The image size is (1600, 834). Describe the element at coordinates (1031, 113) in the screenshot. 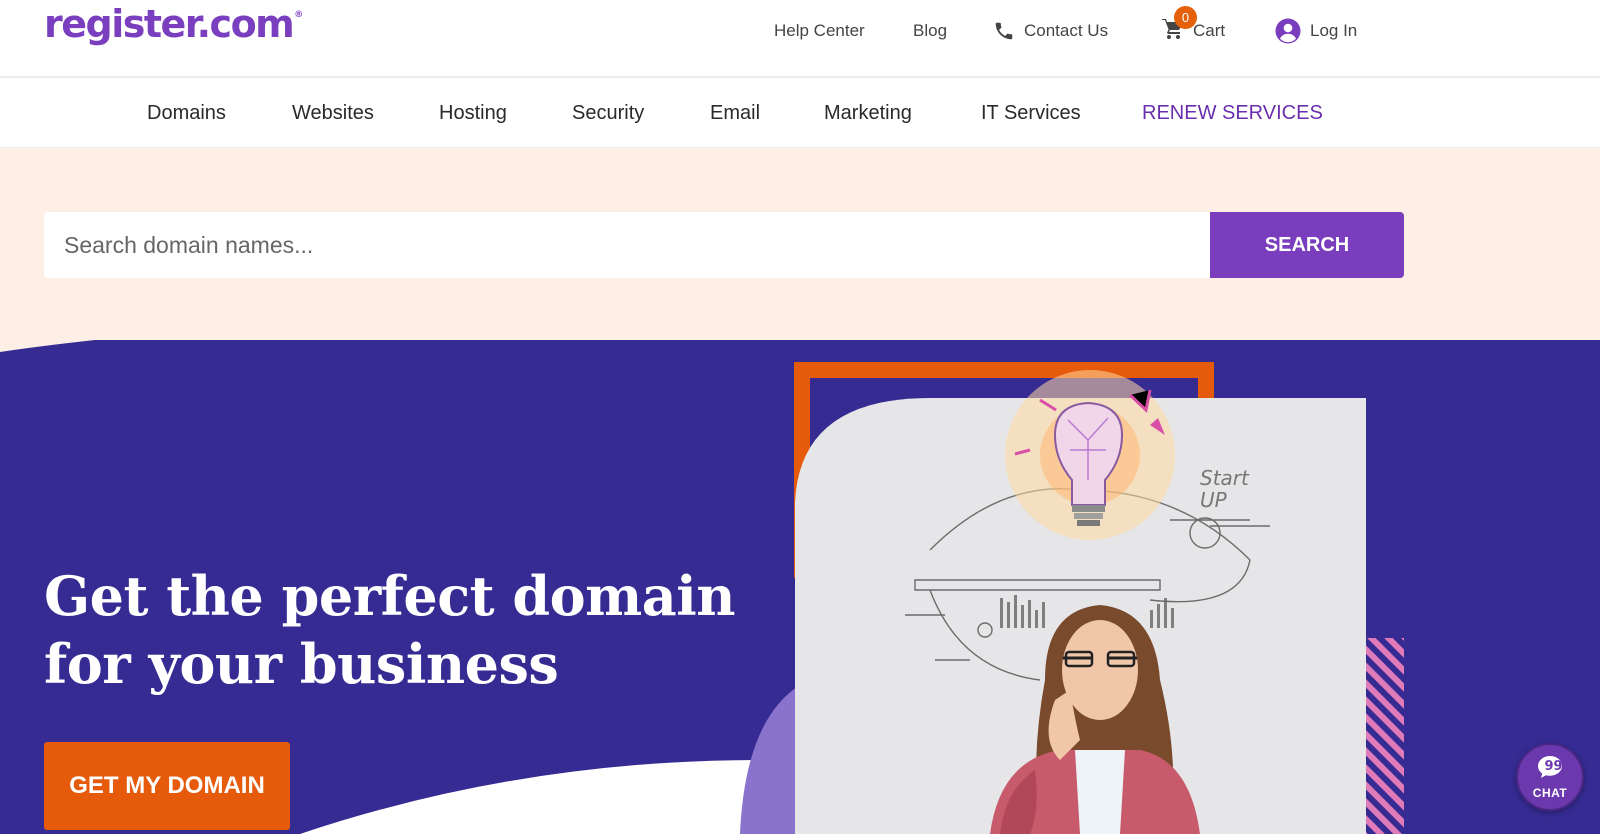

I see `nav-it-services: IT Services` at that location.